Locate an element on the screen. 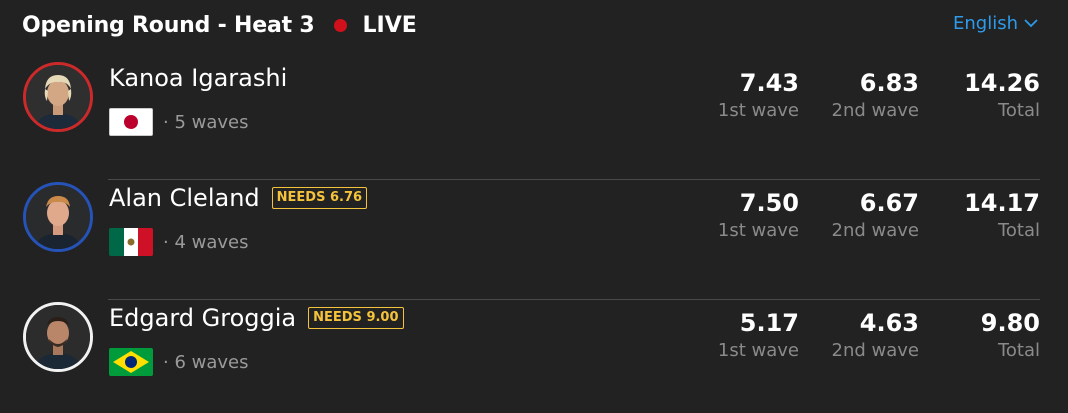  total-value: 14.17 is located at coordinates (1002, 203).